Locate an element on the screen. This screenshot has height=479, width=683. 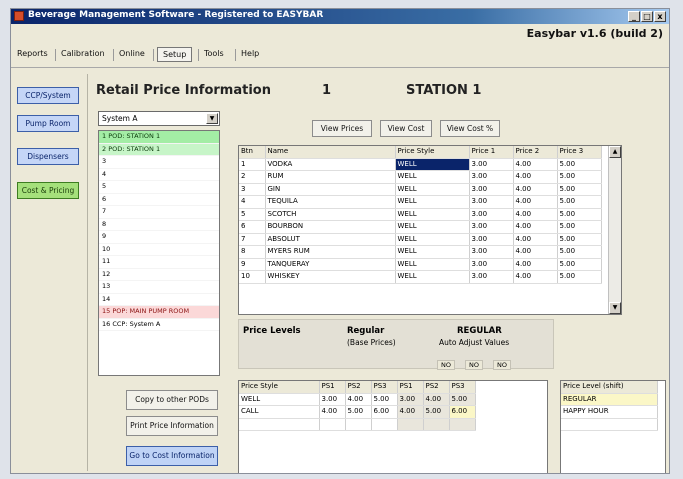
list-item: 8 is located at coordinates (159, 225).